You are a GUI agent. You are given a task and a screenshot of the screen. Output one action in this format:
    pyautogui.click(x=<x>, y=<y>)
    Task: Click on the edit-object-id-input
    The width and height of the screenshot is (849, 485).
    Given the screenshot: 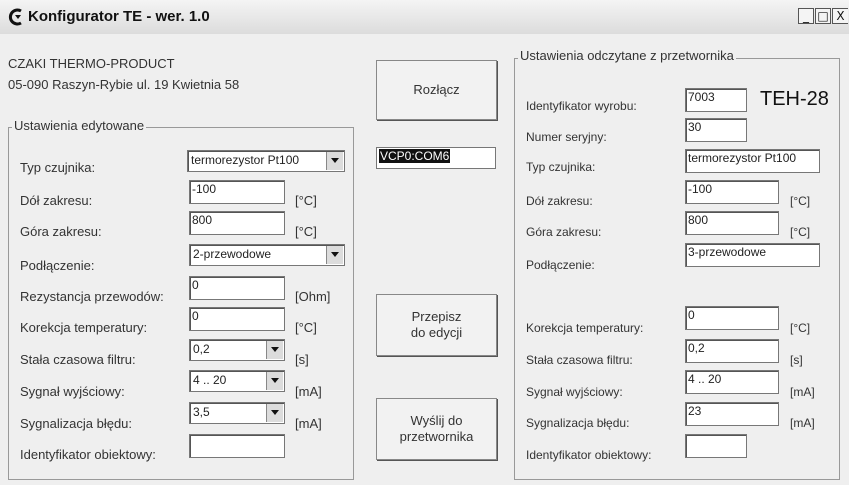 What is the action you would take?
    pyautogui.click(x=237, y=446)
    